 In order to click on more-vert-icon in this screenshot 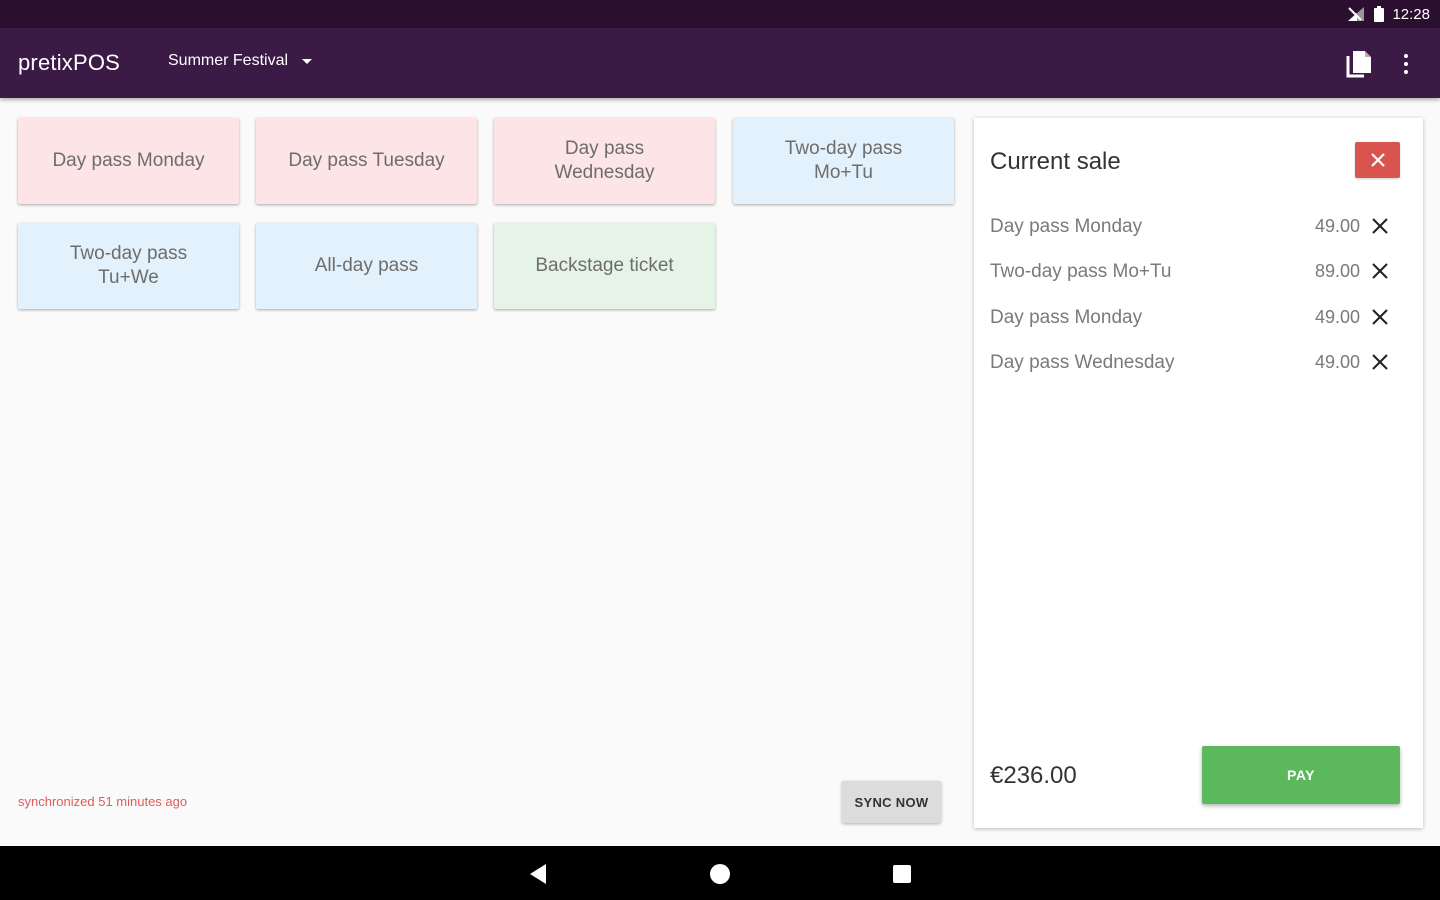, I will do `click(1406, 56)`.